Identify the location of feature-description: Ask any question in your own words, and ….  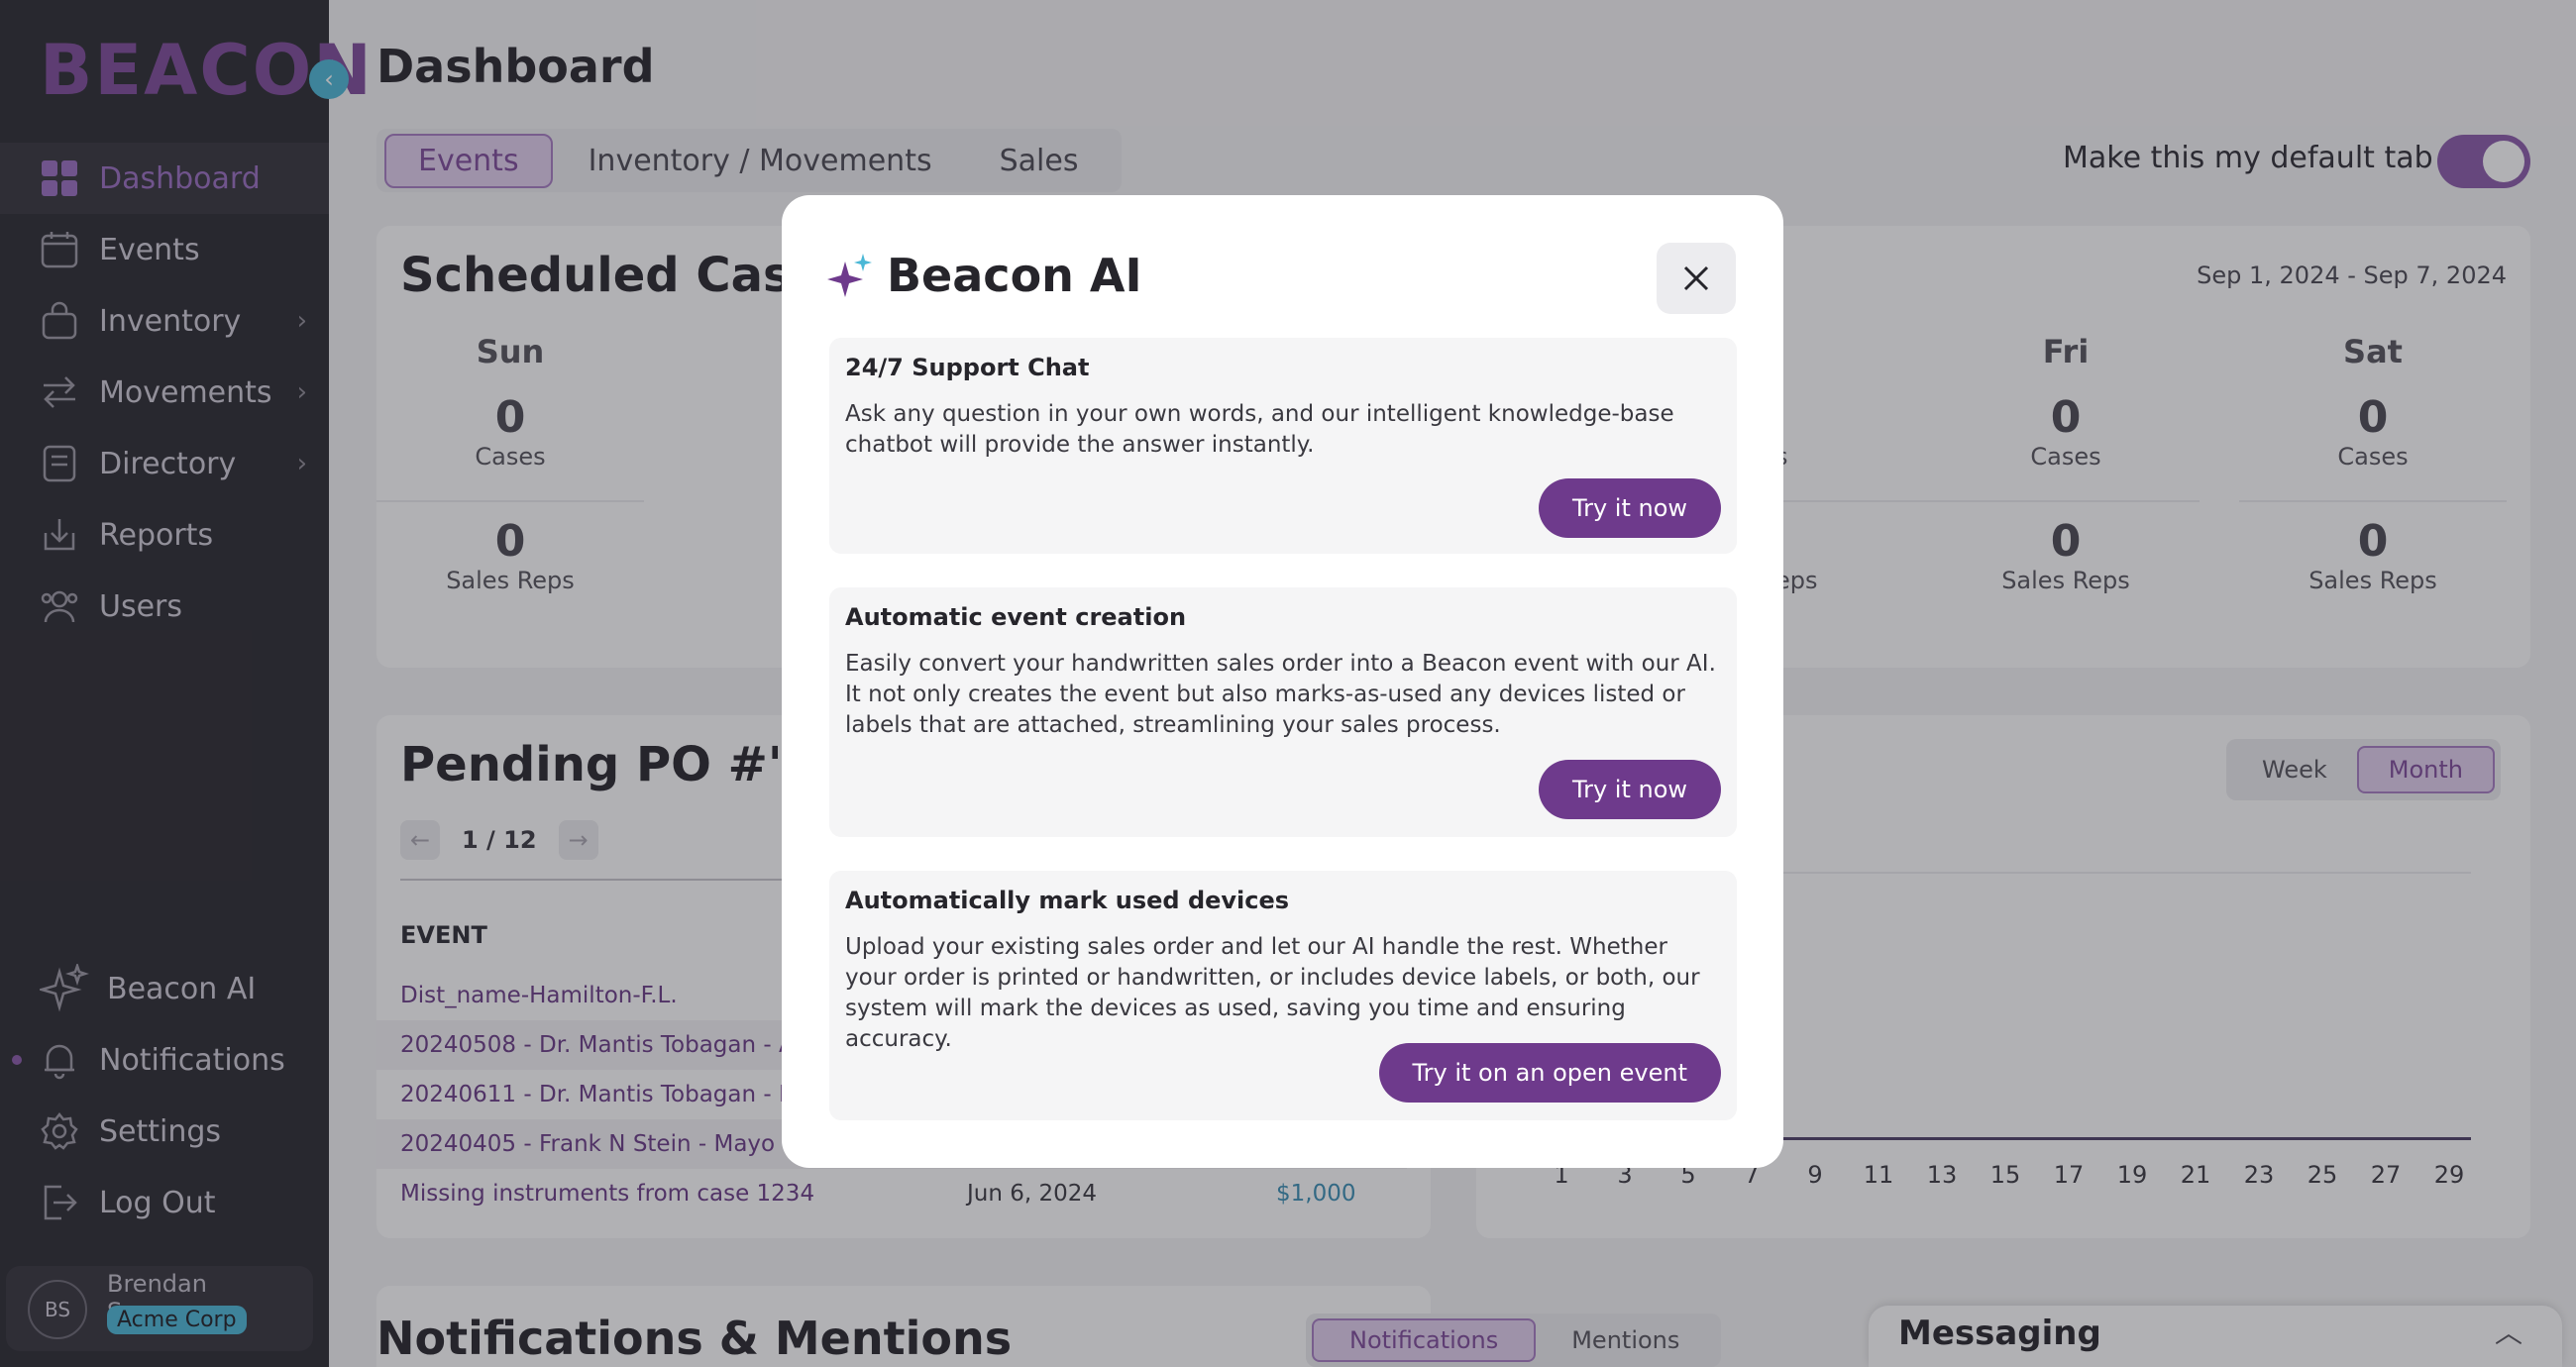
(1259, 429).